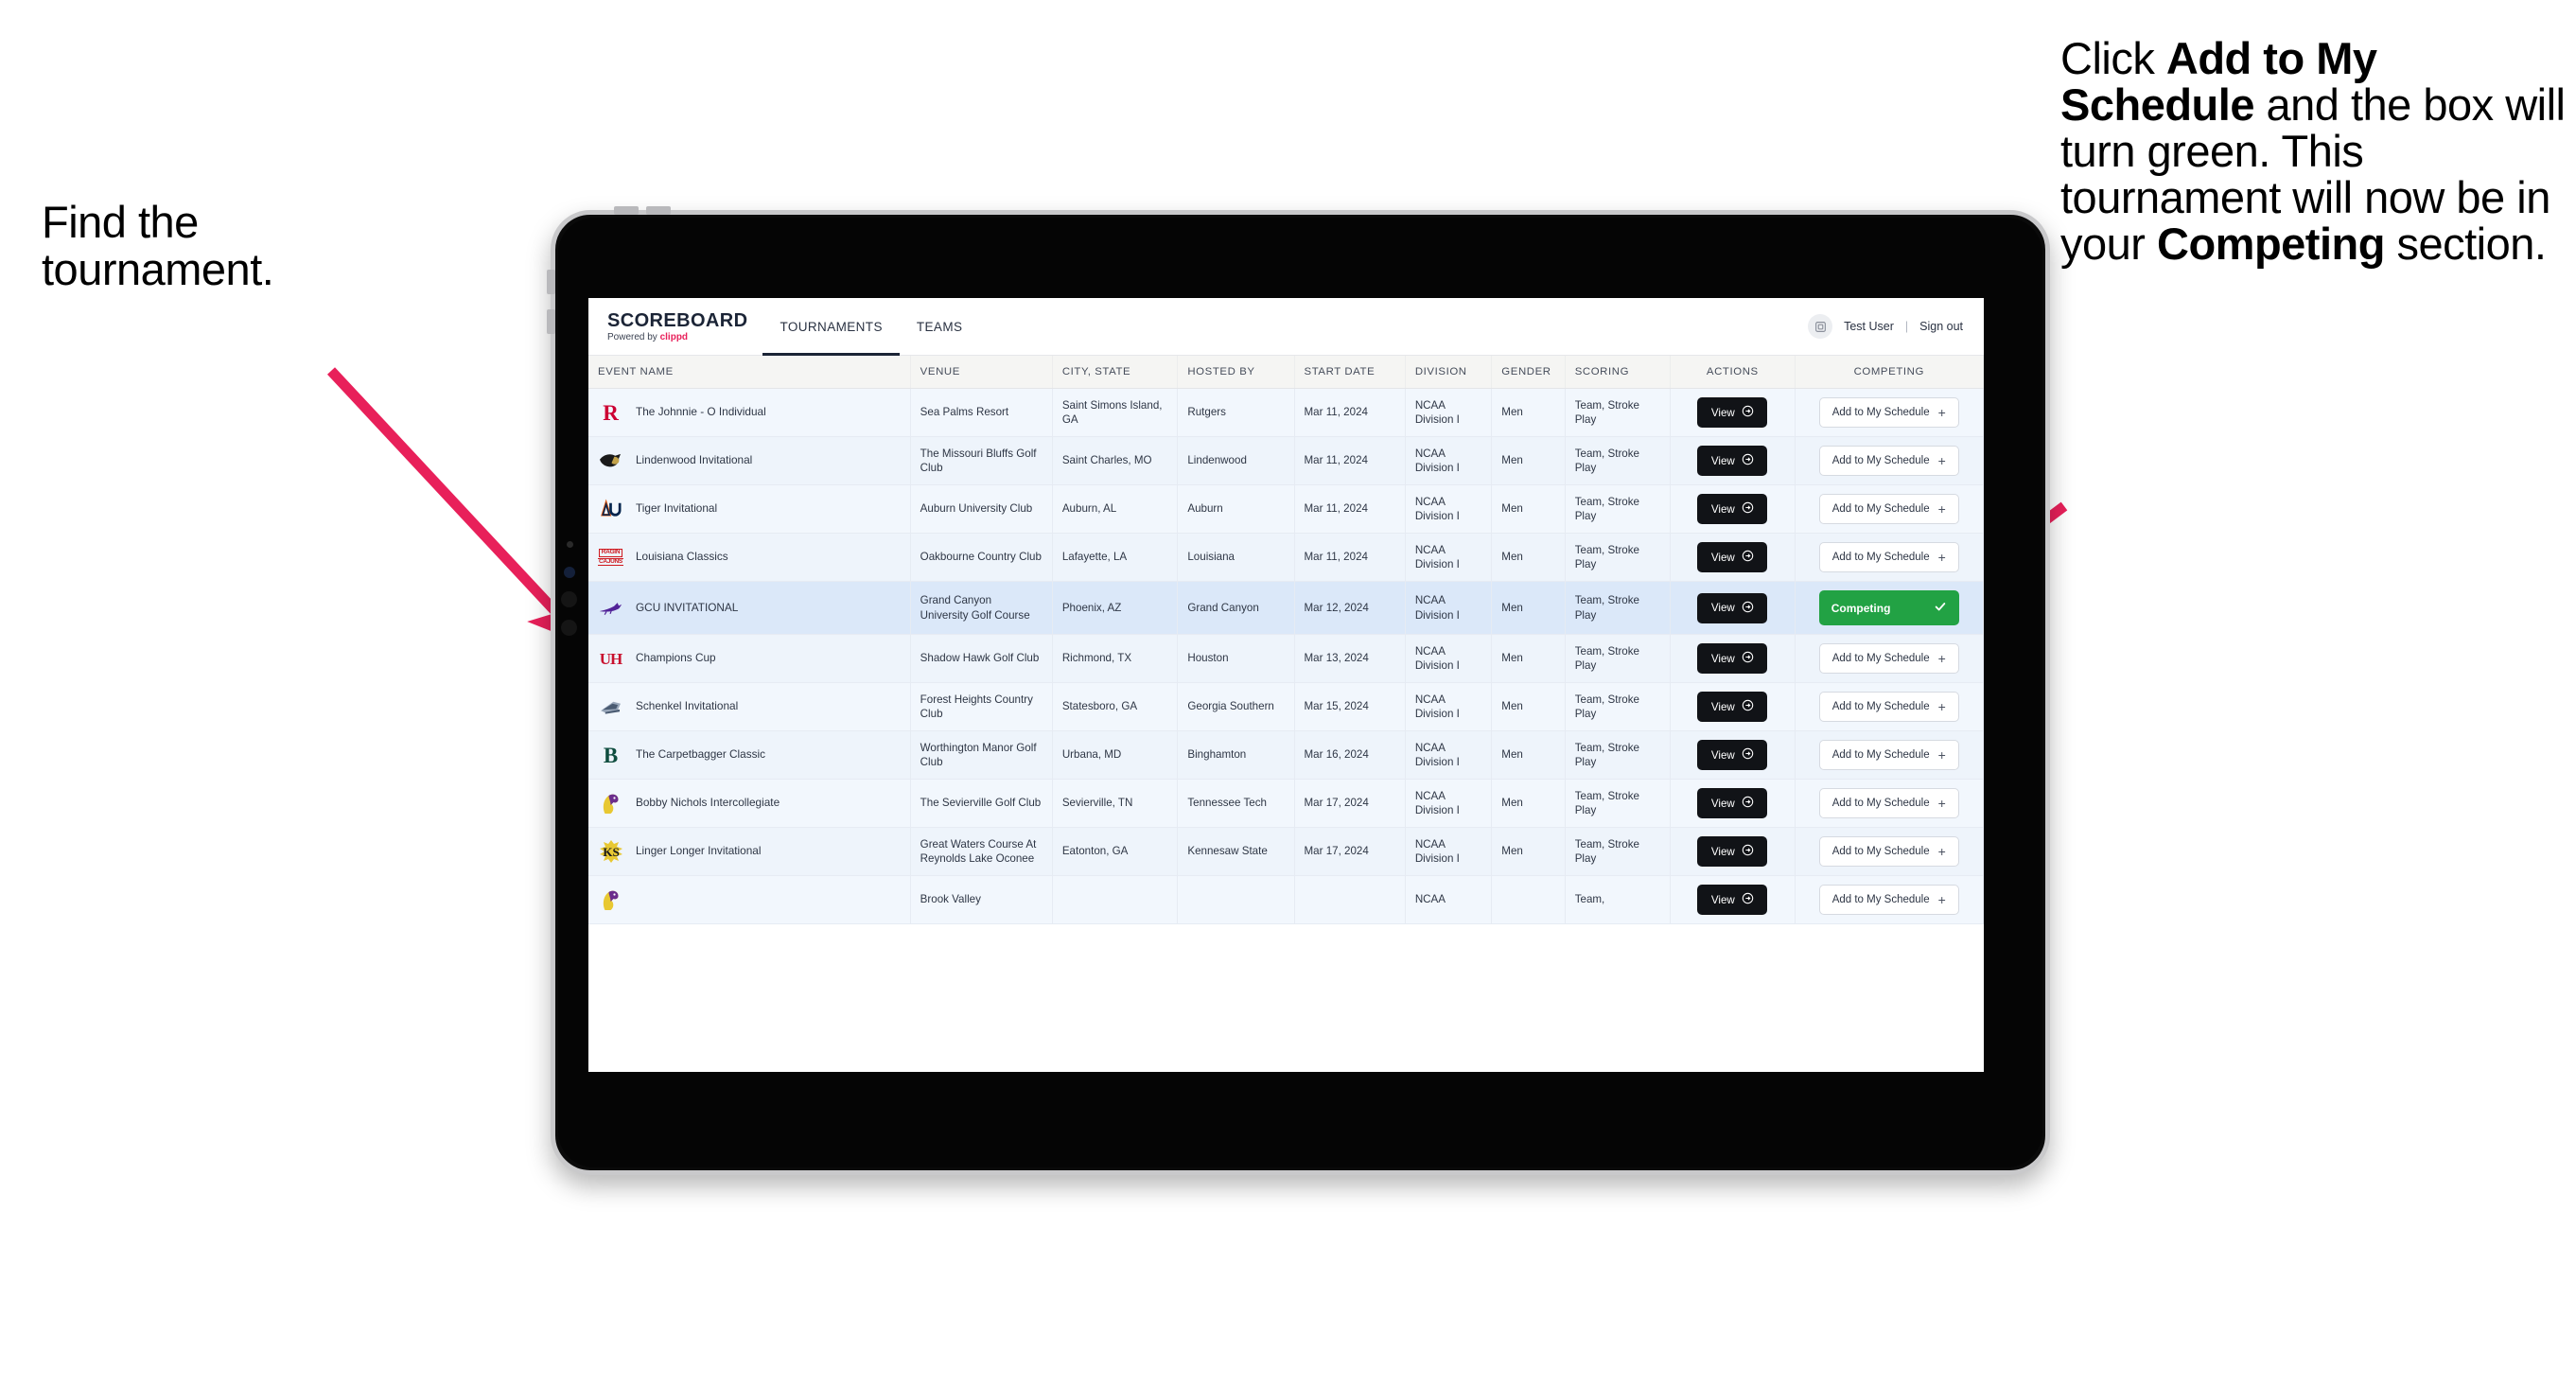  Describe the element at coordinates (749, 851) in the screenshot. I see `cell-event-name: KS Linger Longer Invitational` at that location.